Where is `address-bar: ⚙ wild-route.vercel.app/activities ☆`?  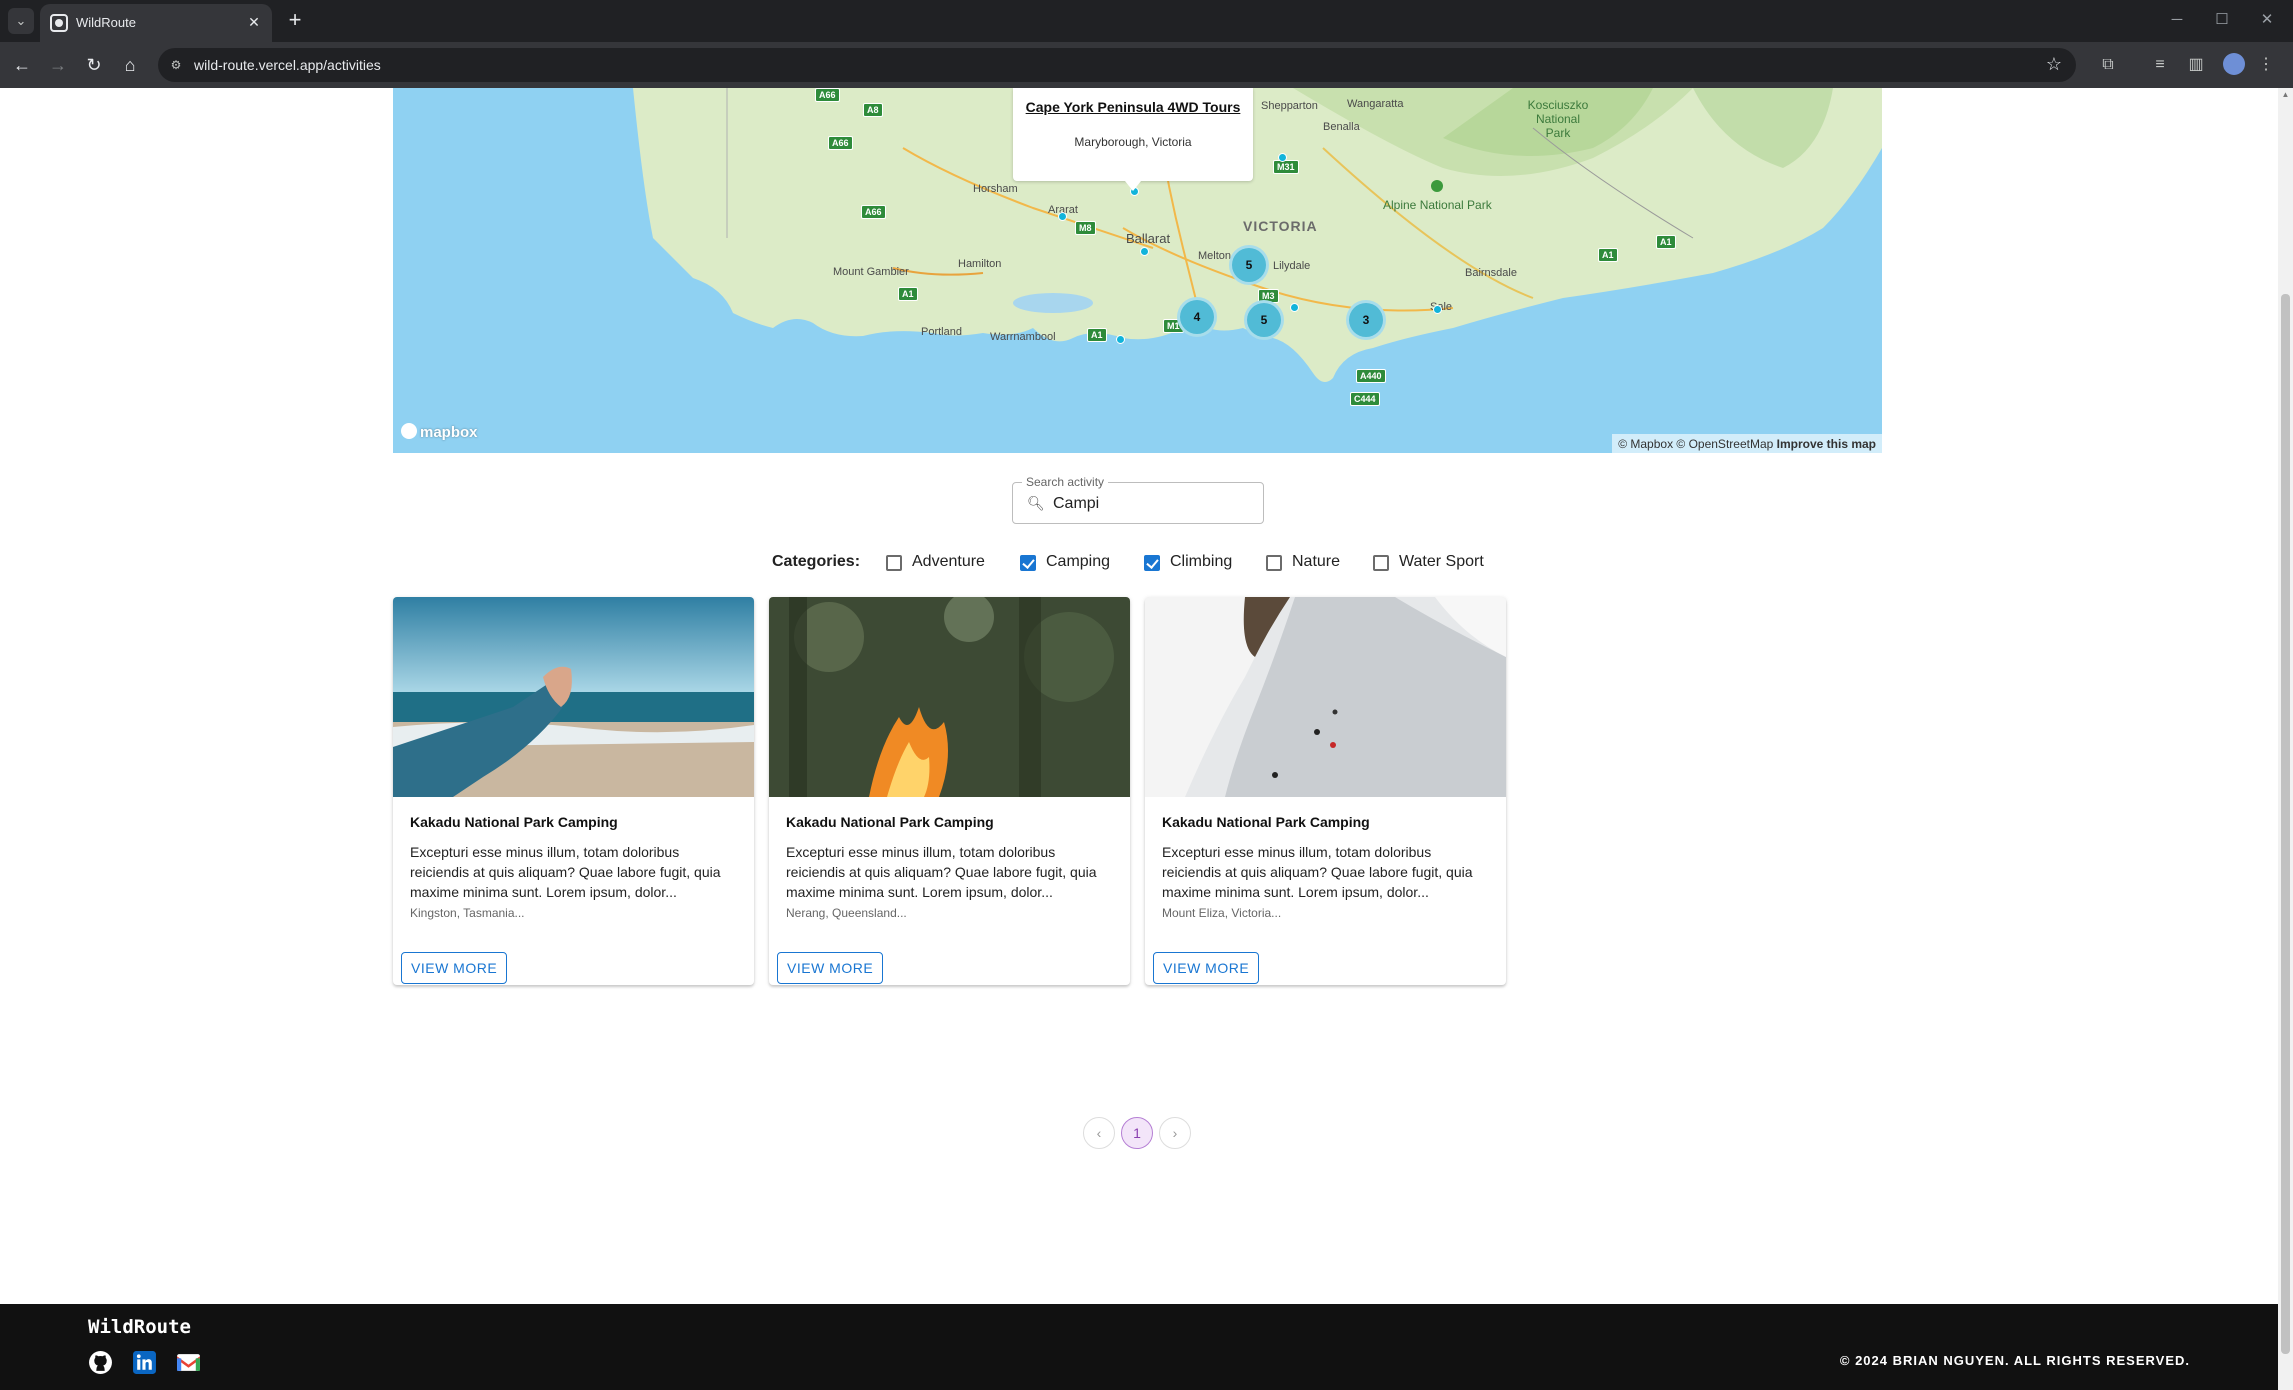
address-bar: ⚙ wild-route.vercel.app/activities ☆ is located at coordinates (1117, 65).